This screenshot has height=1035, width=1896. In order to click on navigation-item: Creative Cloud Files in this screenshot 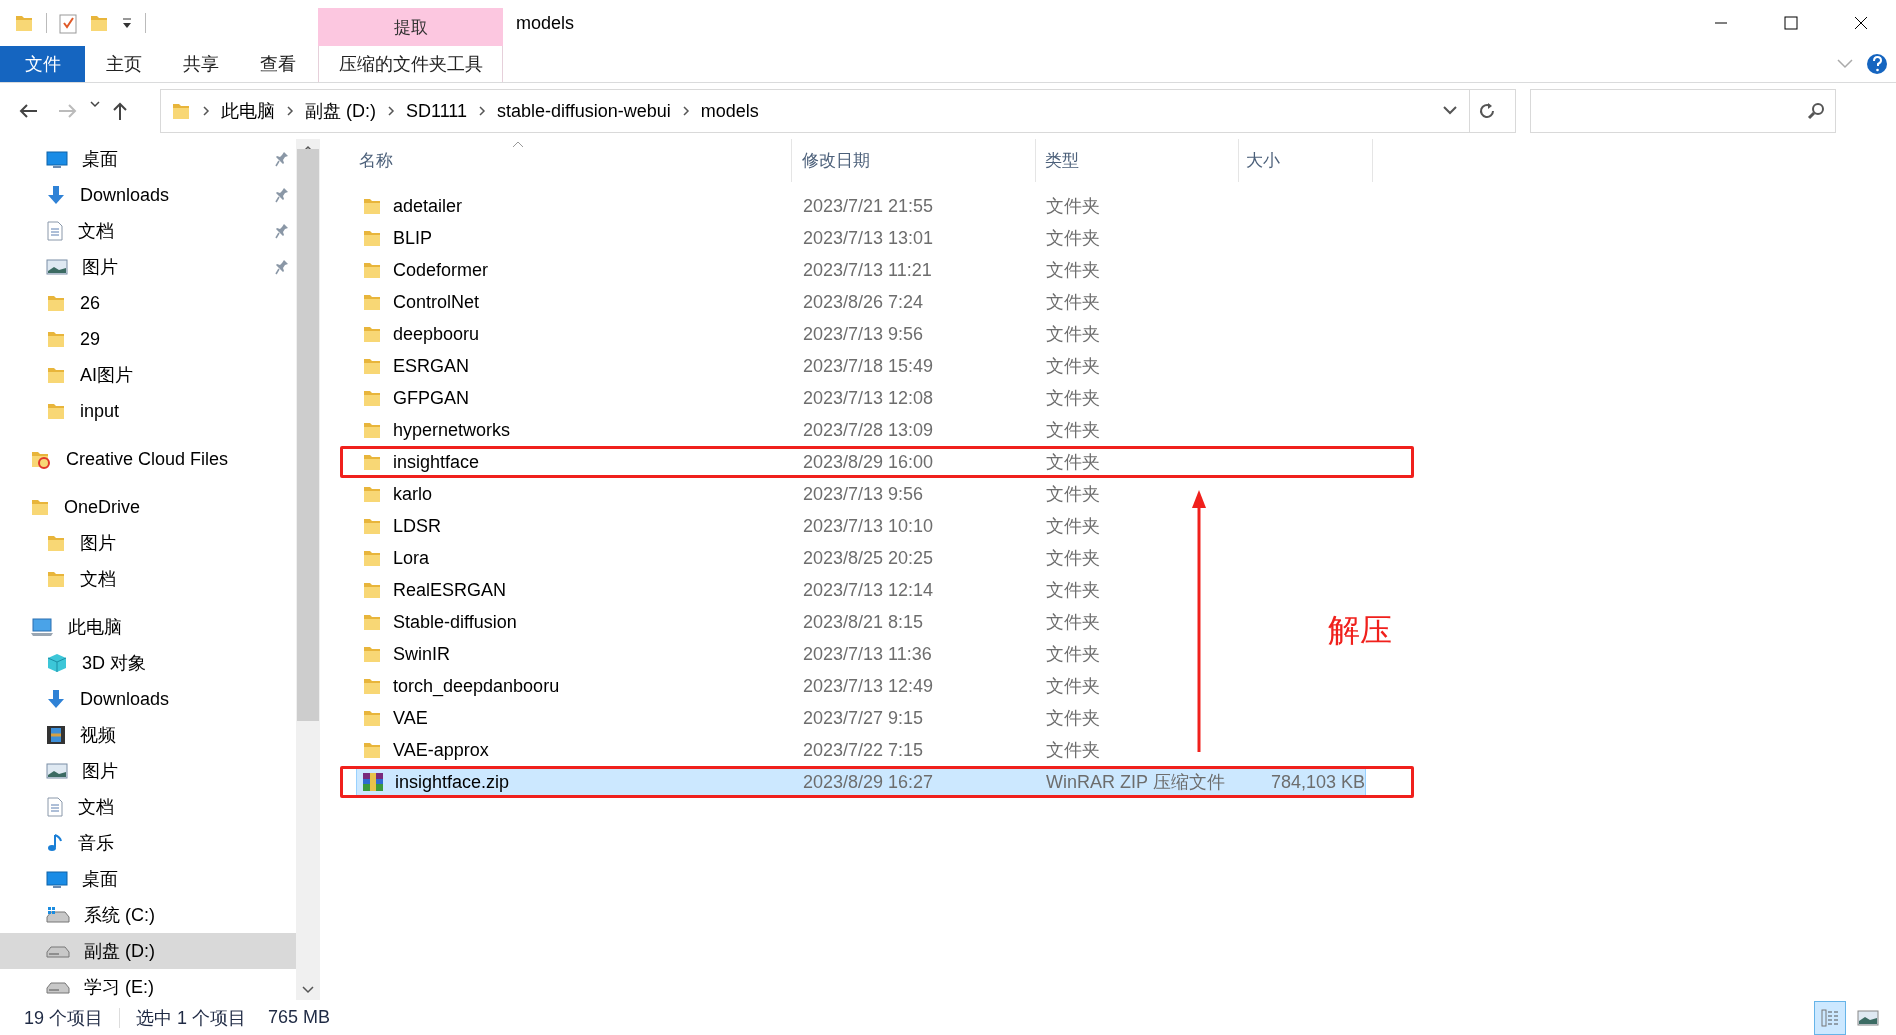, I will do `click(148, 459)`.